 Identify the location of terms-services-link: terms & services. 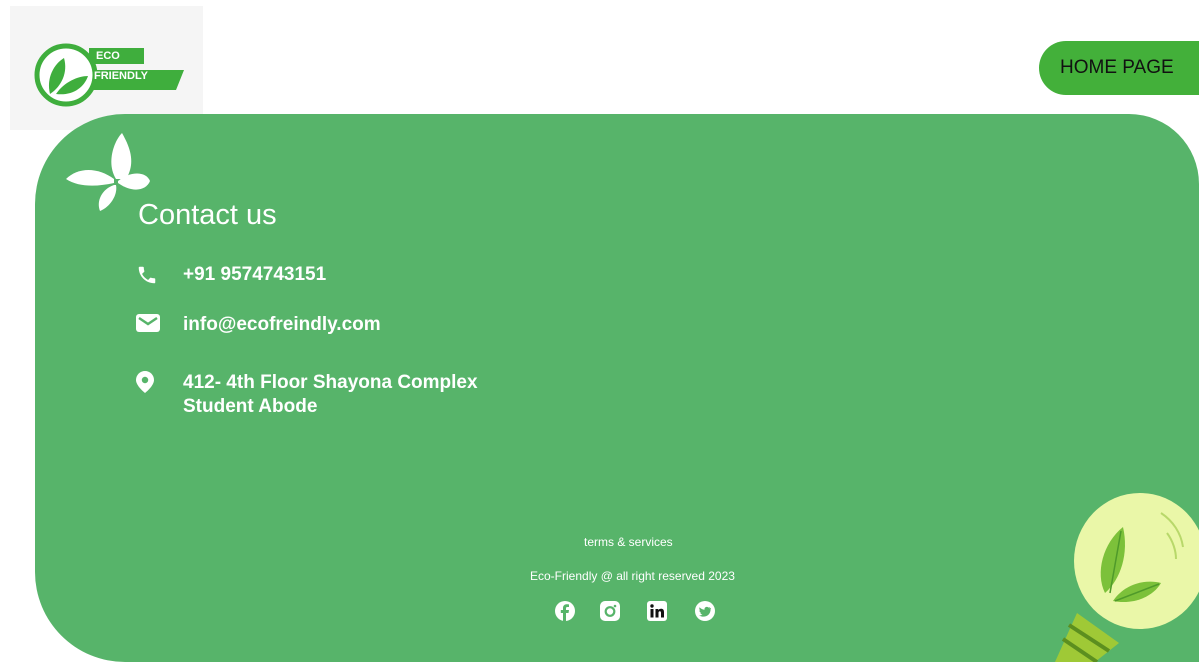
(628, 542).